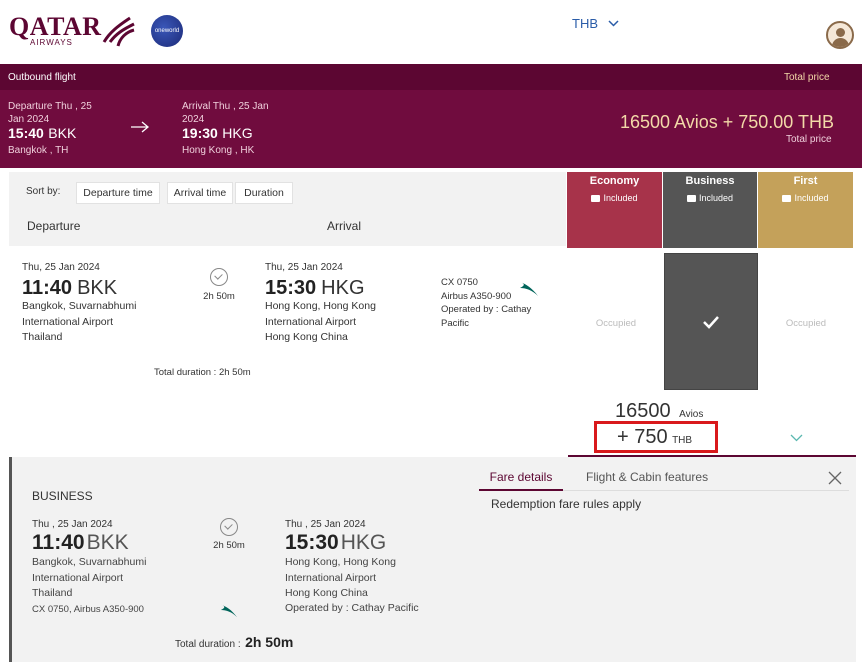 This screenshot has height=662, width=862. What do you see at coordinates (118, 193) in the screenshot?
I see `sort-departure-time-button: Departure time` at bounding box center [118, 193].